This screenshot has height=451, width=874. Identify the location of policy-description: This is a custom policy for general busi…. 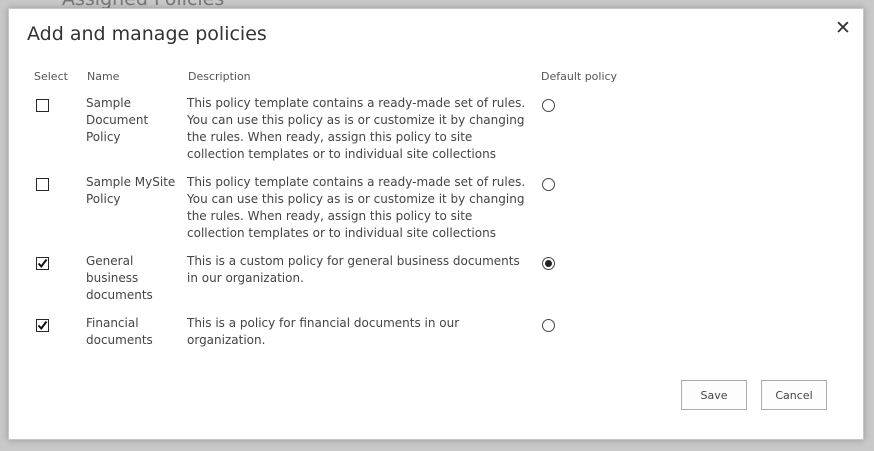
(353, 269).